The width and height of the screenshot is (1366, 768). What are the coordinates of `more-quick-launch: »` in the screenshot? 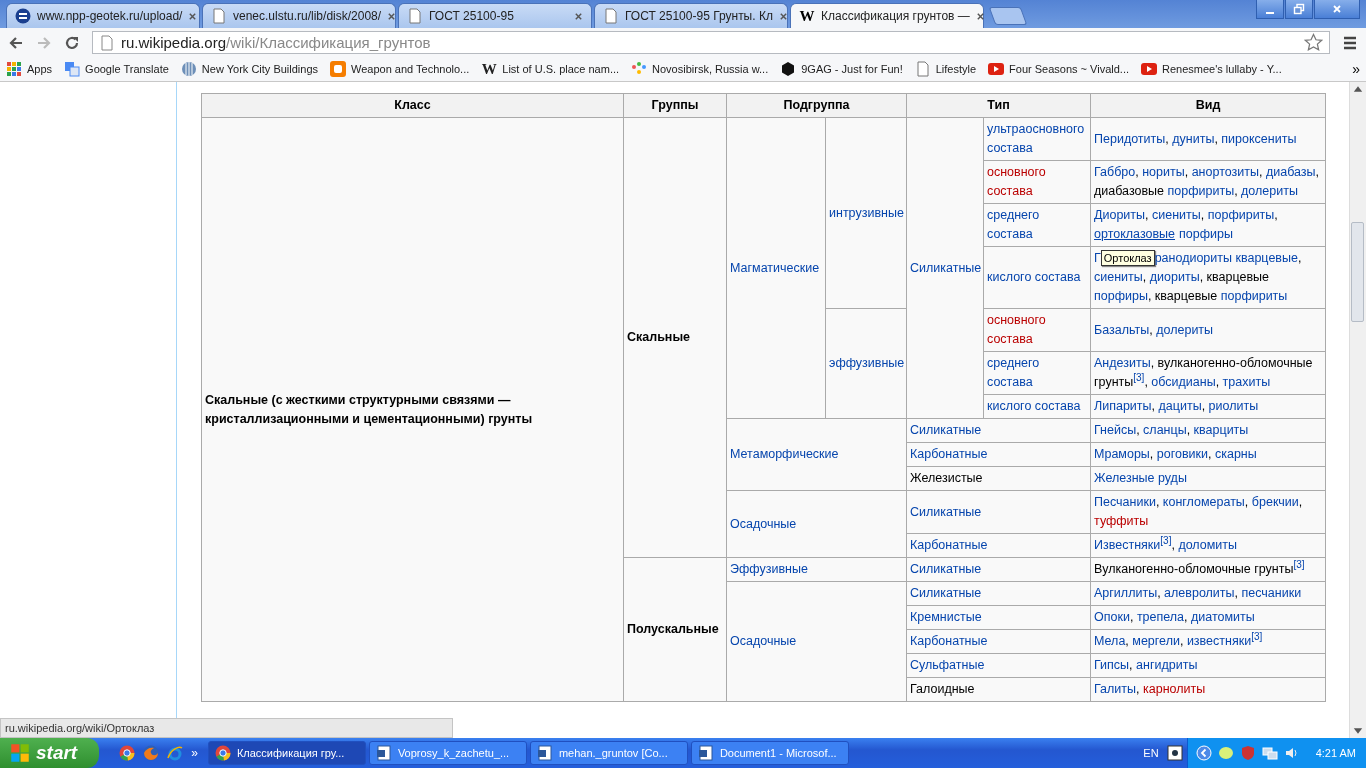 It's located at (194, 753).